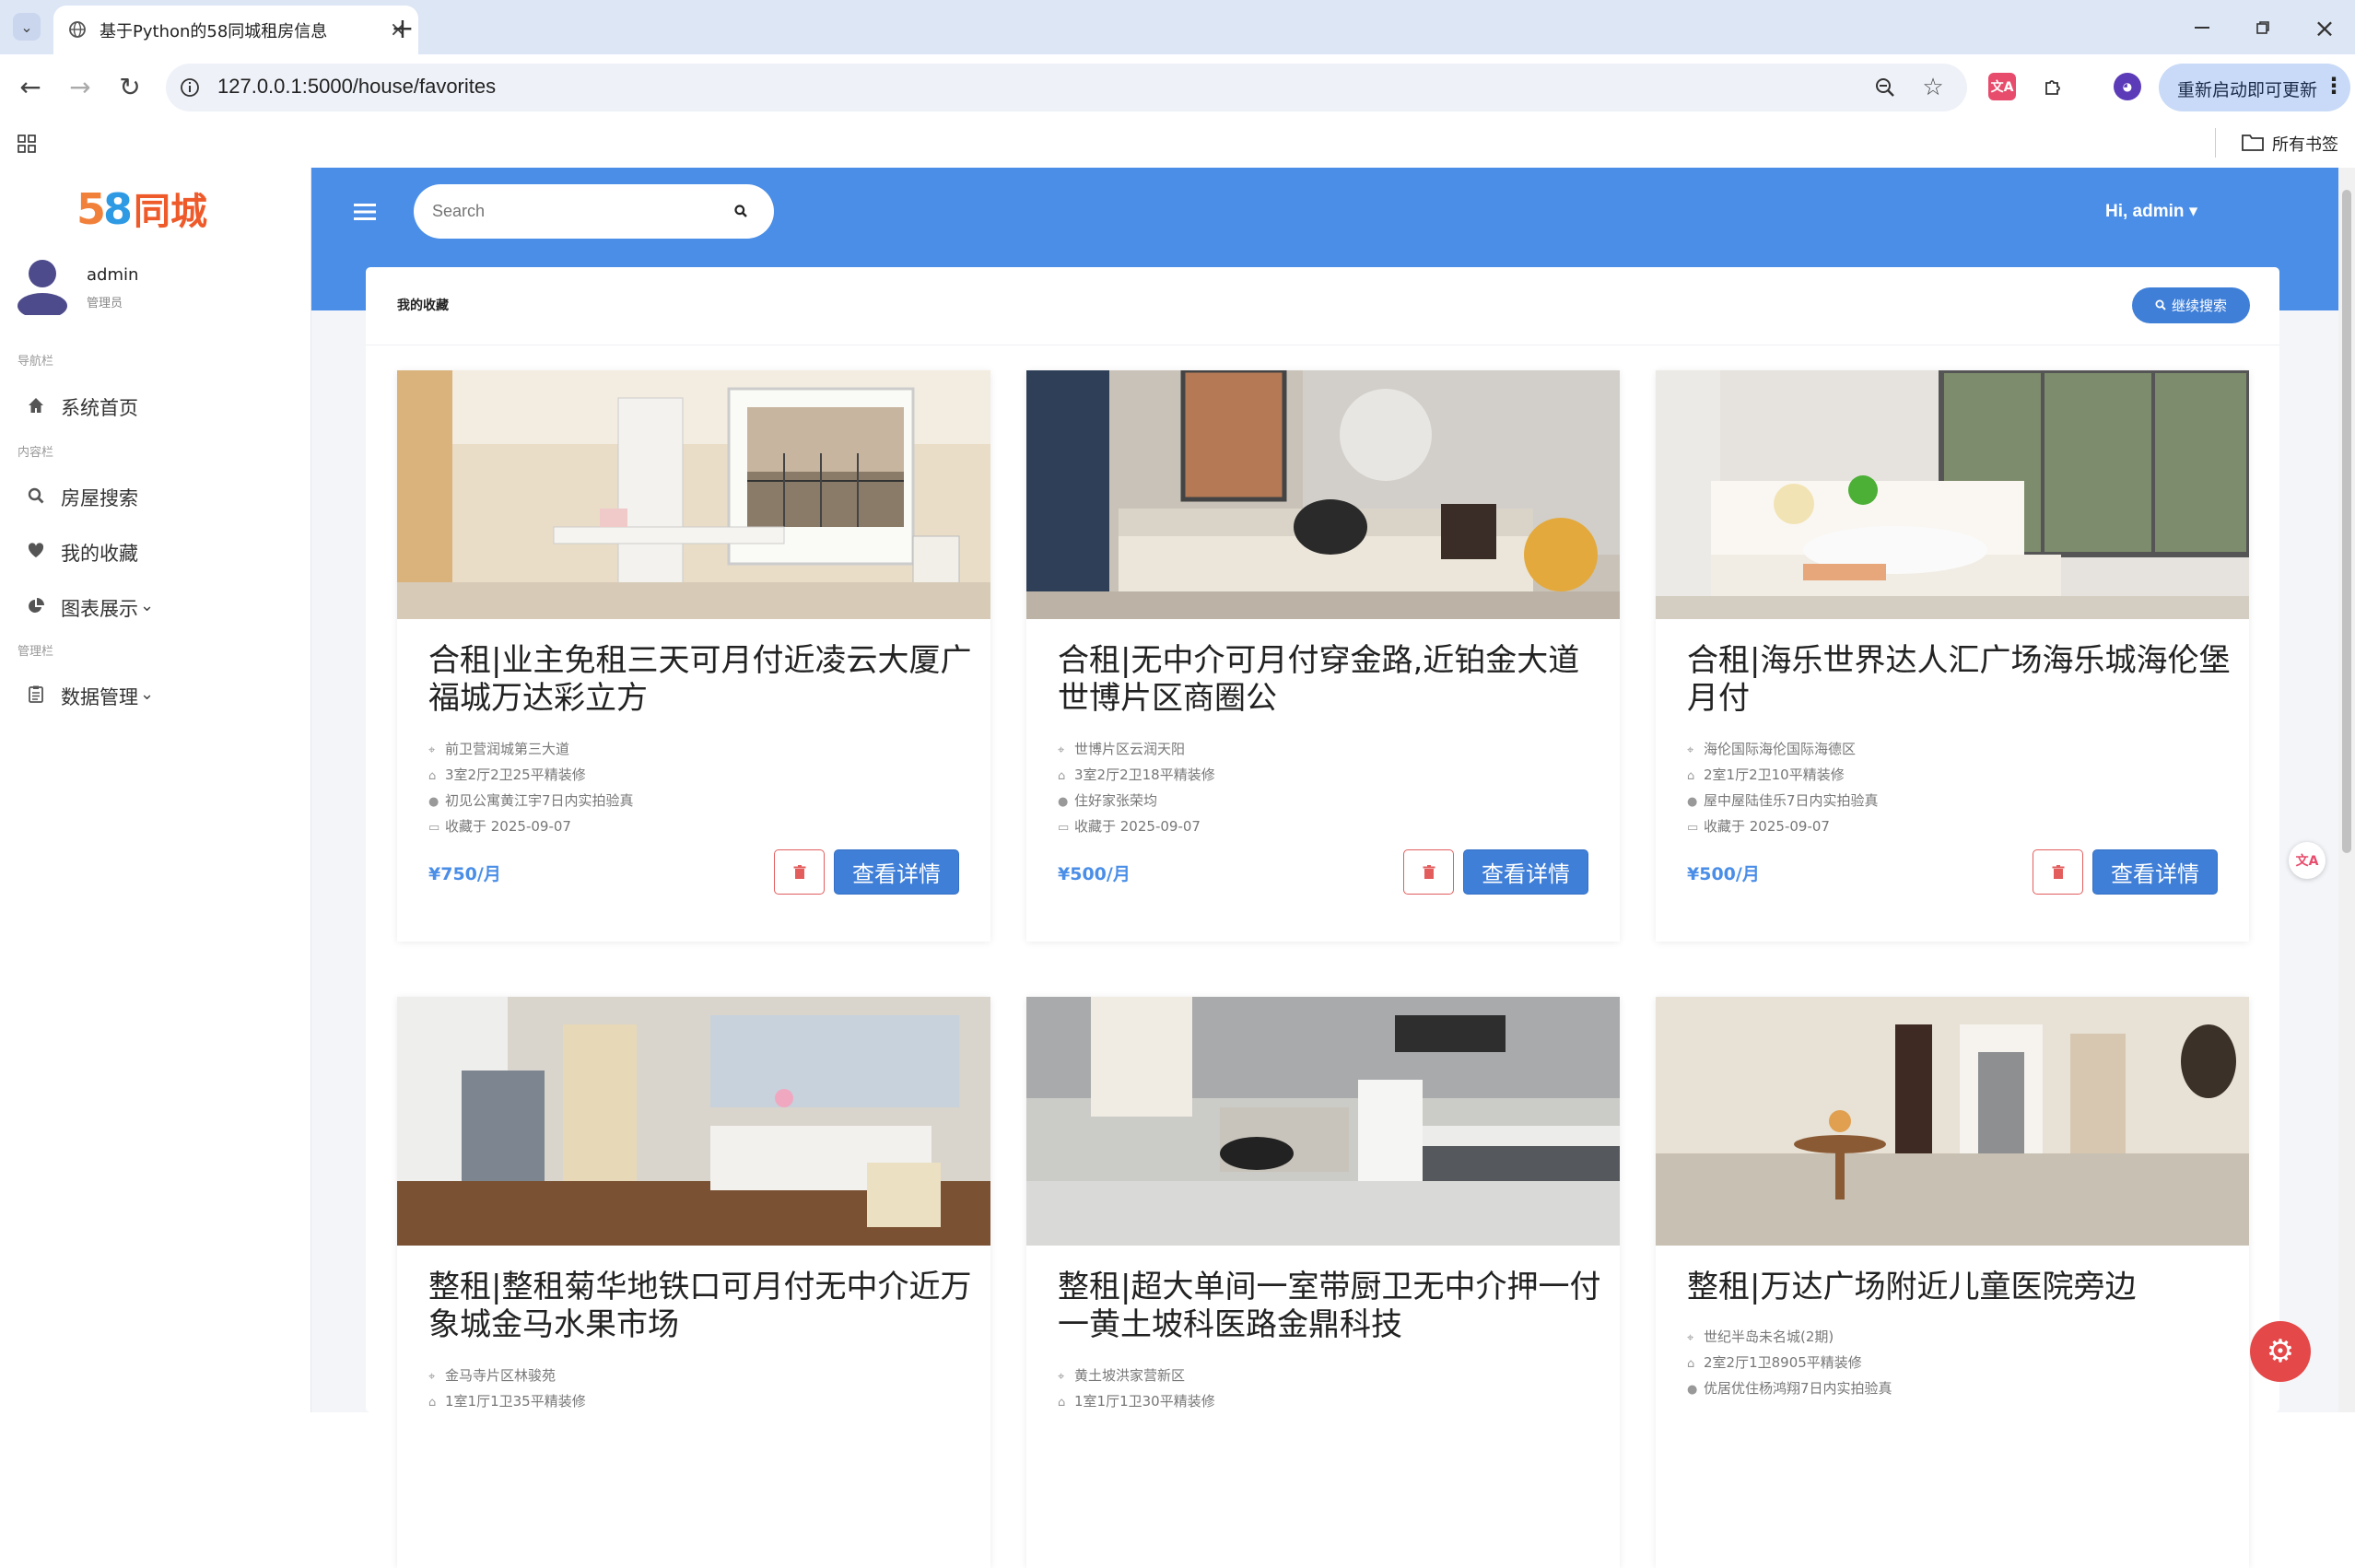  I want to click on house-agent: ● 初见公寓黄江宇7日内实拍验真, so click(531, 800).